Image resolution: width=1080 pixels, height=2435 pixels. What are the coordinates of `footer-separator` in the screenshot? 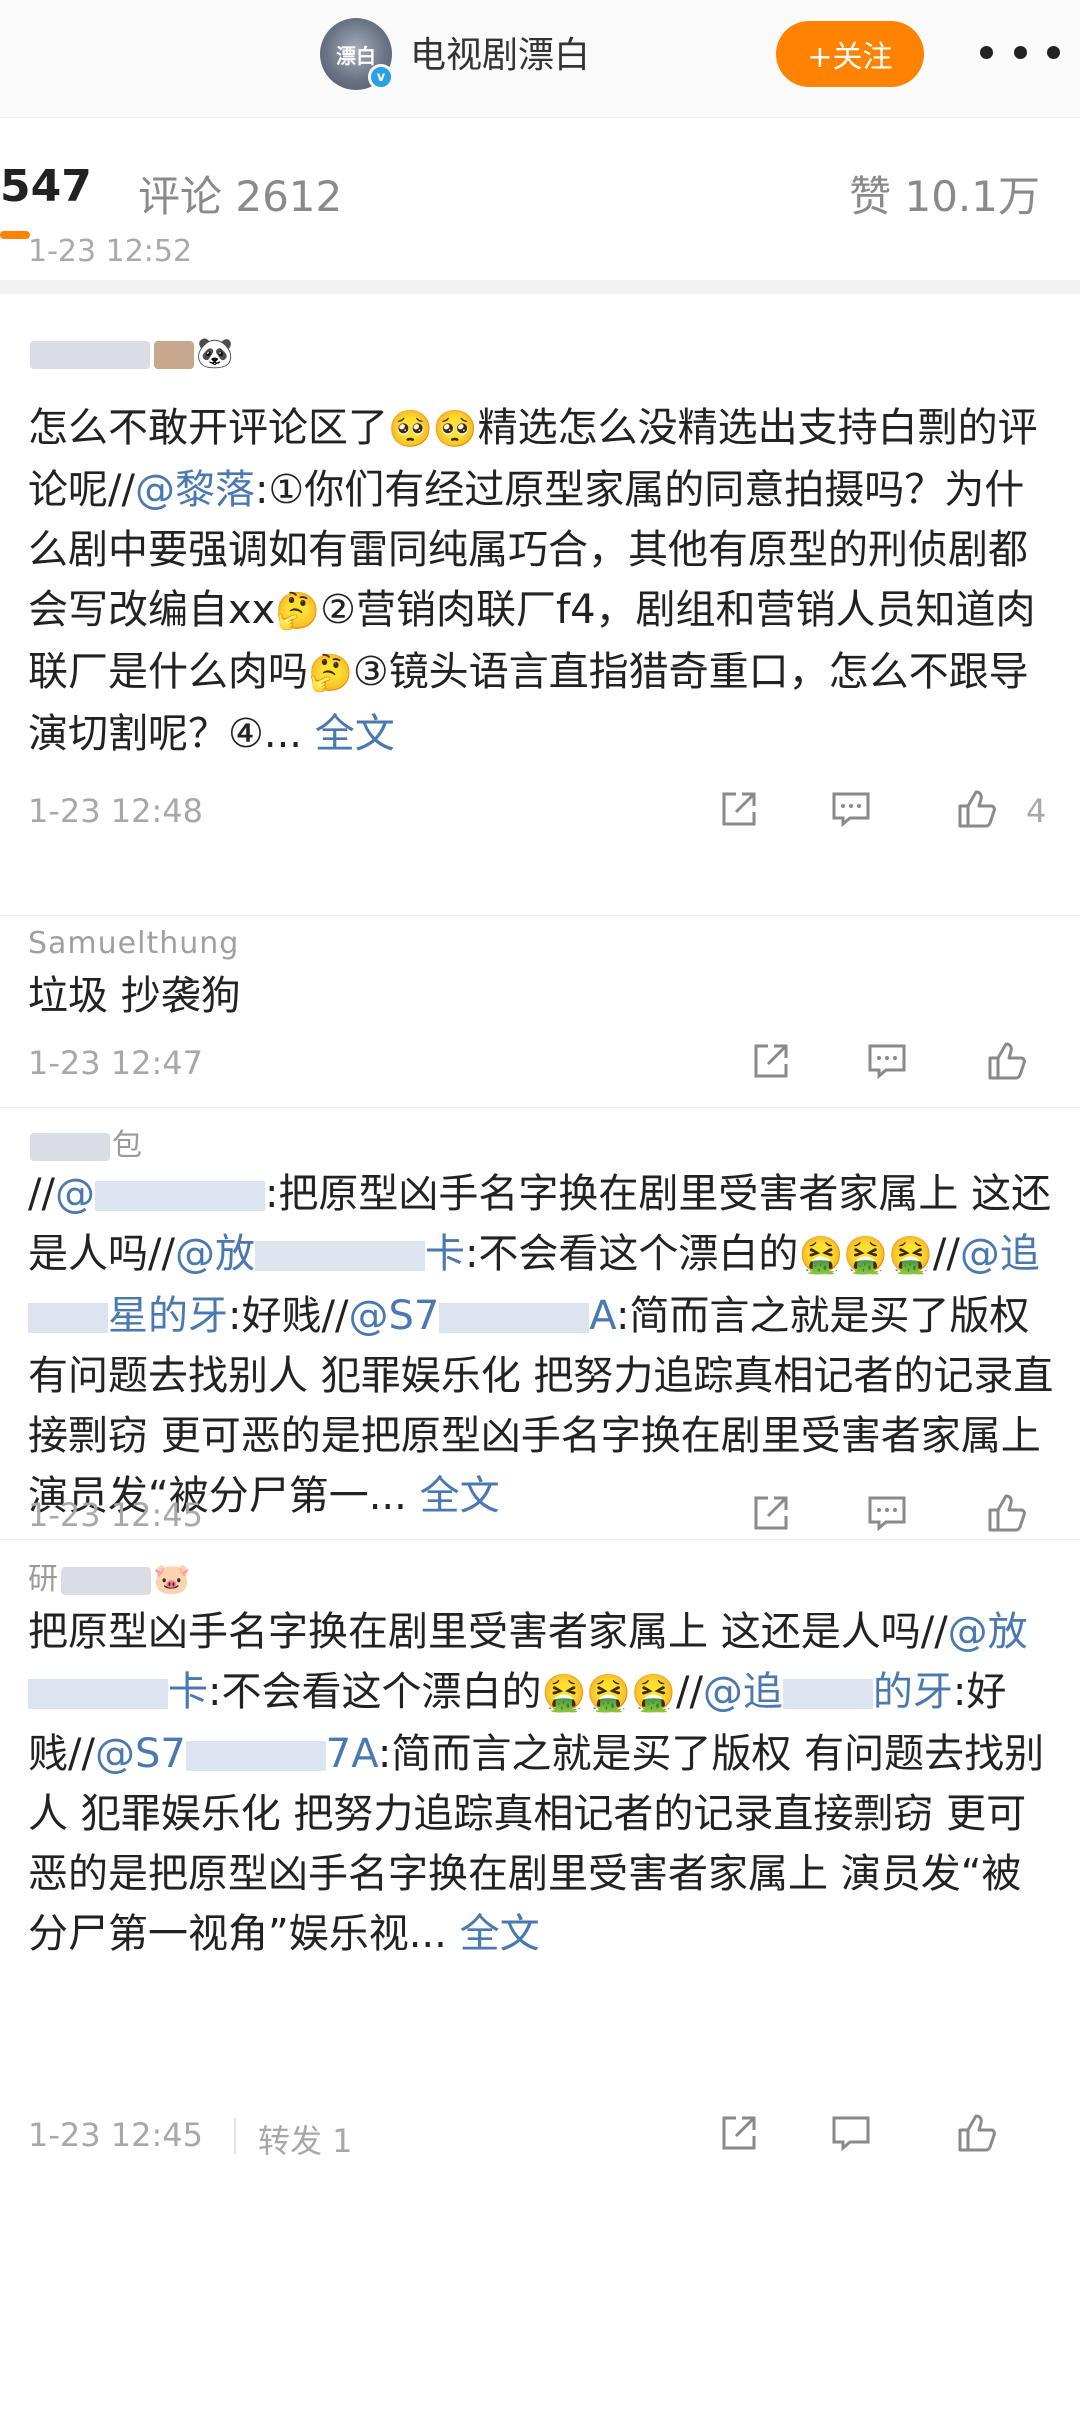 It's located at (235, 2136).